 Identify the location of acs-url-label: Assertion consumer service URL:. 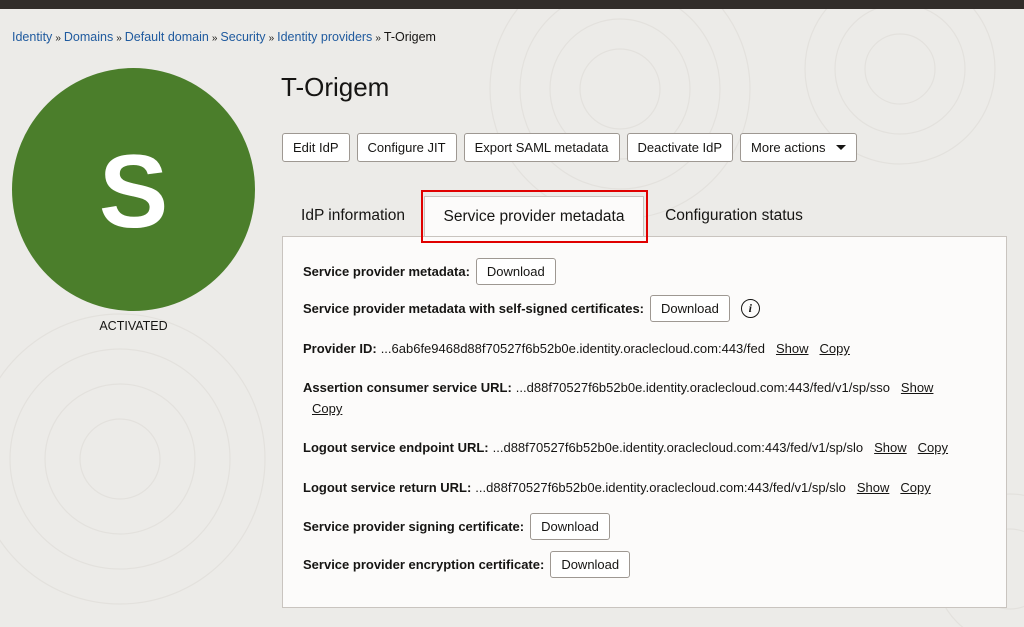
(407, 387).